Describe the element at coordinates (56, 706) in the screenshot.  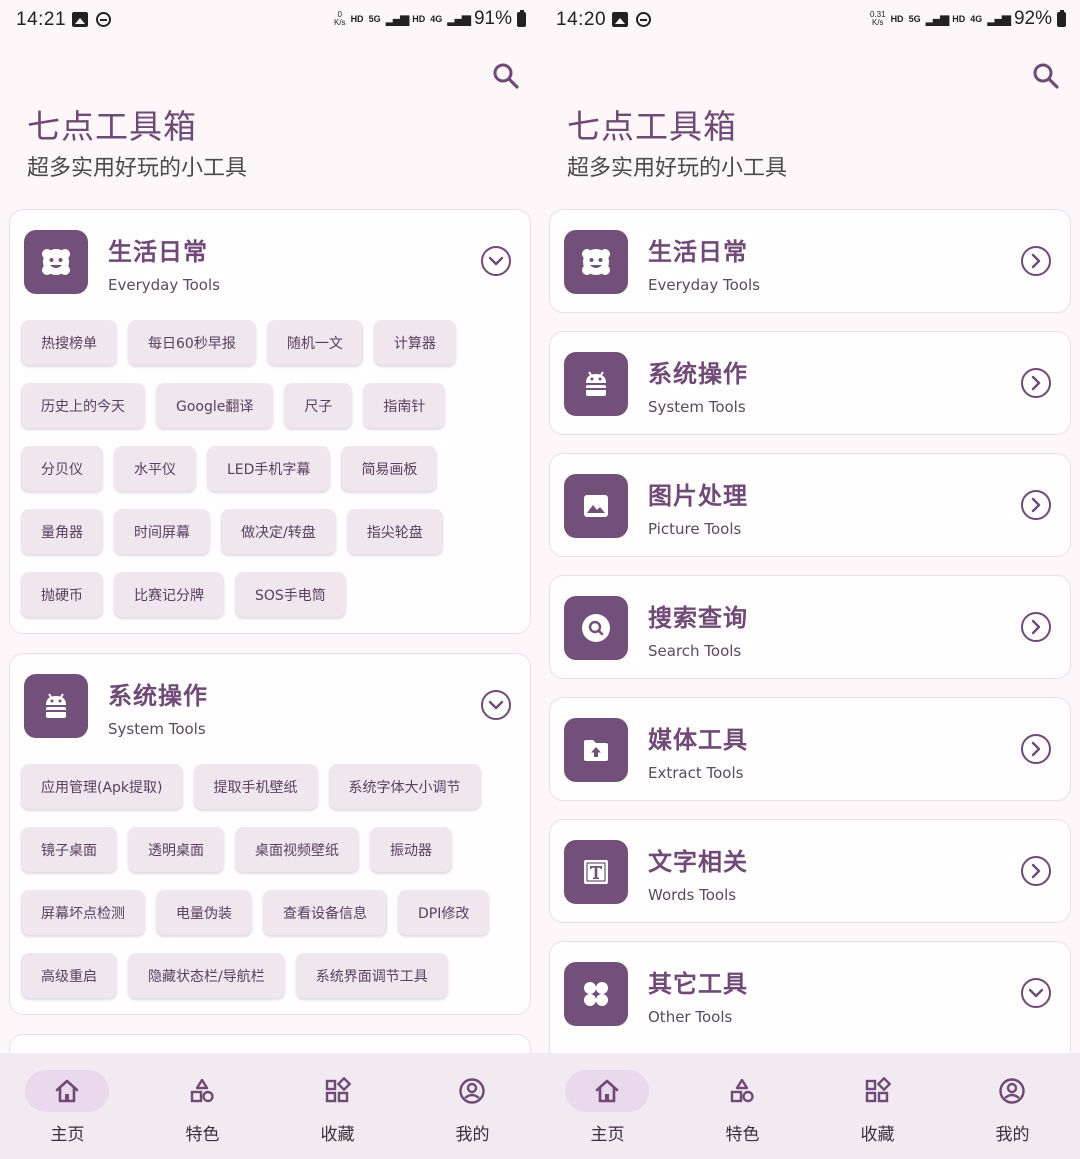
I see `android-icon` at that location.